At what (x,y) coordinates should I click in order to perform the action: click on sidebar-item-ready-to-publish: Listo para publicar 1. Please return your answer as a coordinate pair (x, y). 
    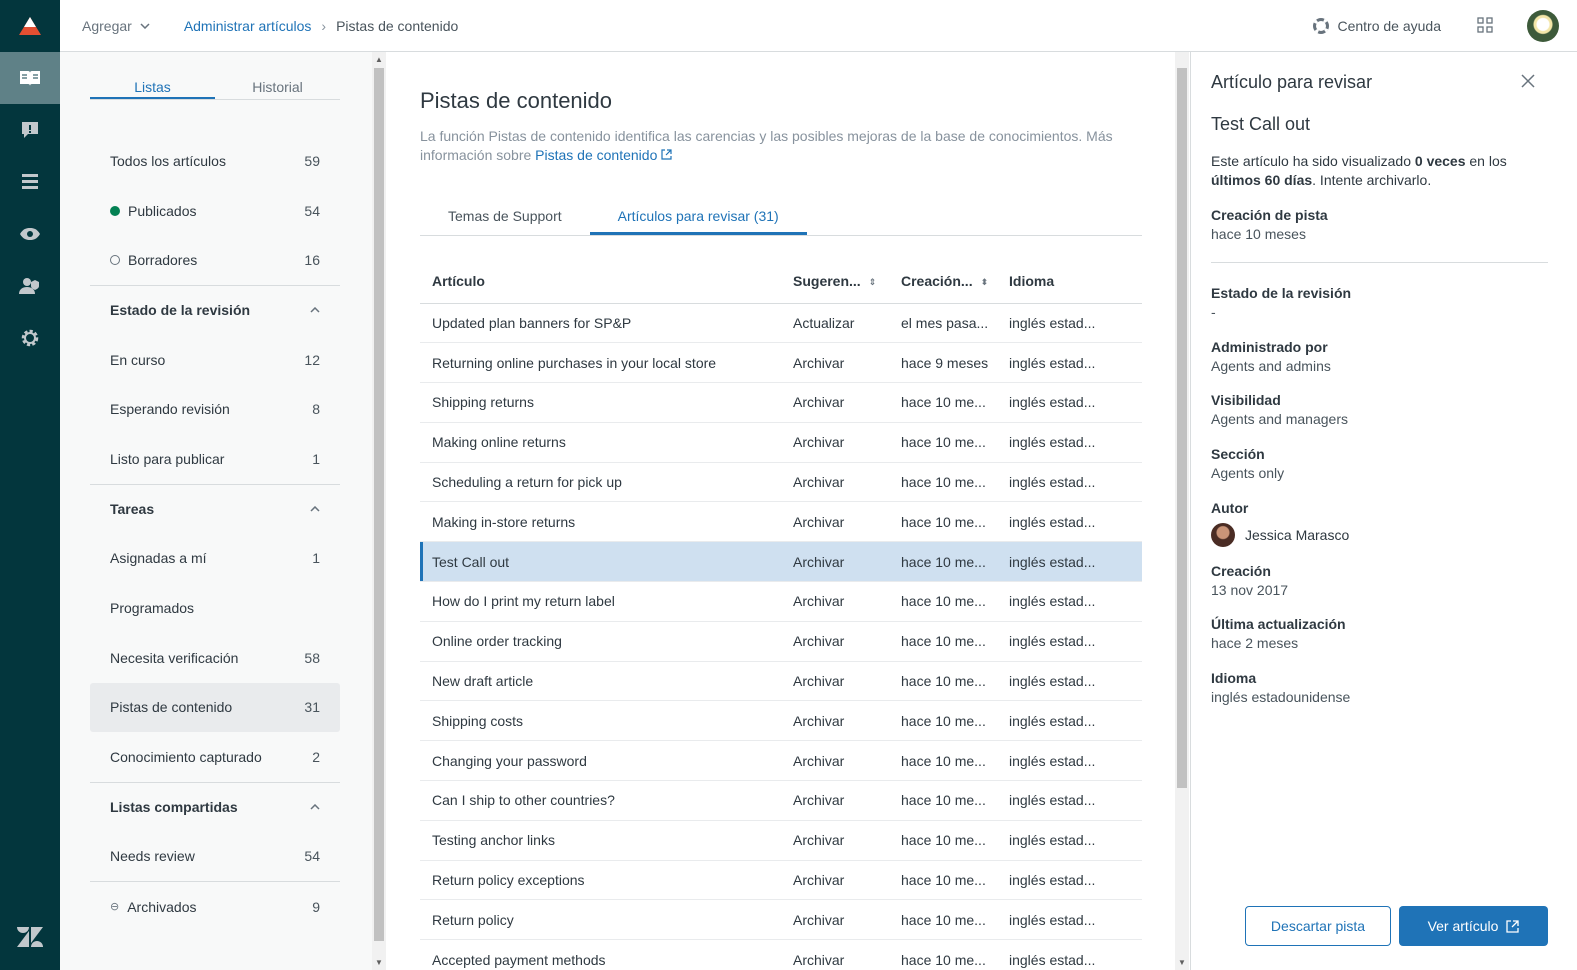
    Looking at the image, I should click on (215, 459).